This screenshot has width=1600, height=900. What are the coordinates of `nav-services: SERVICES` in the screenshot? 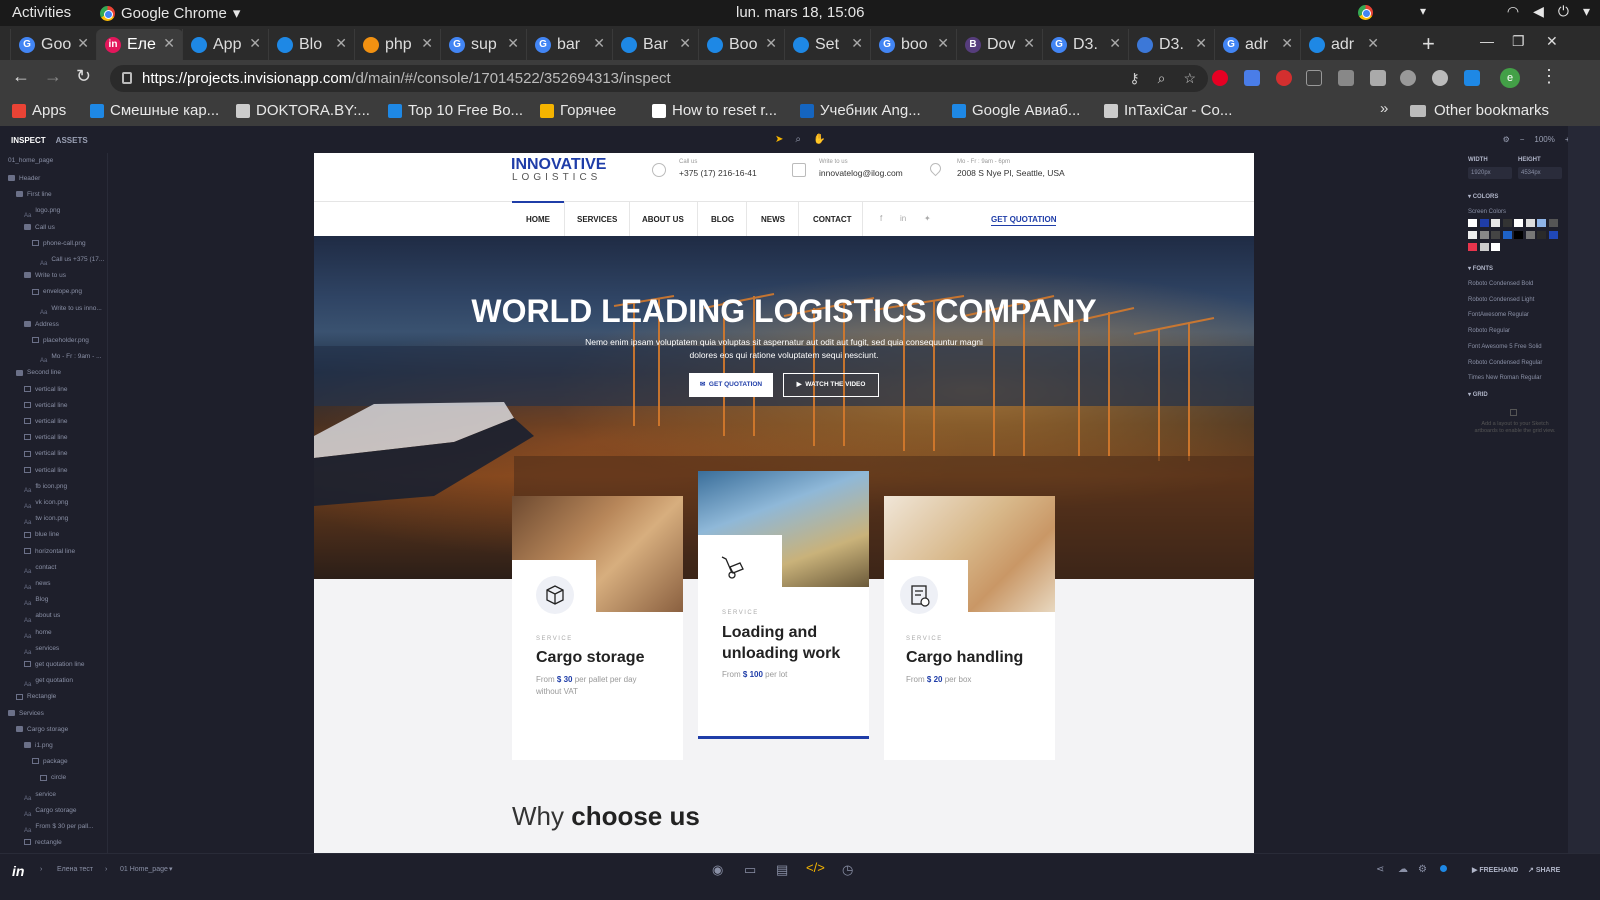 It's located at (597, 219).